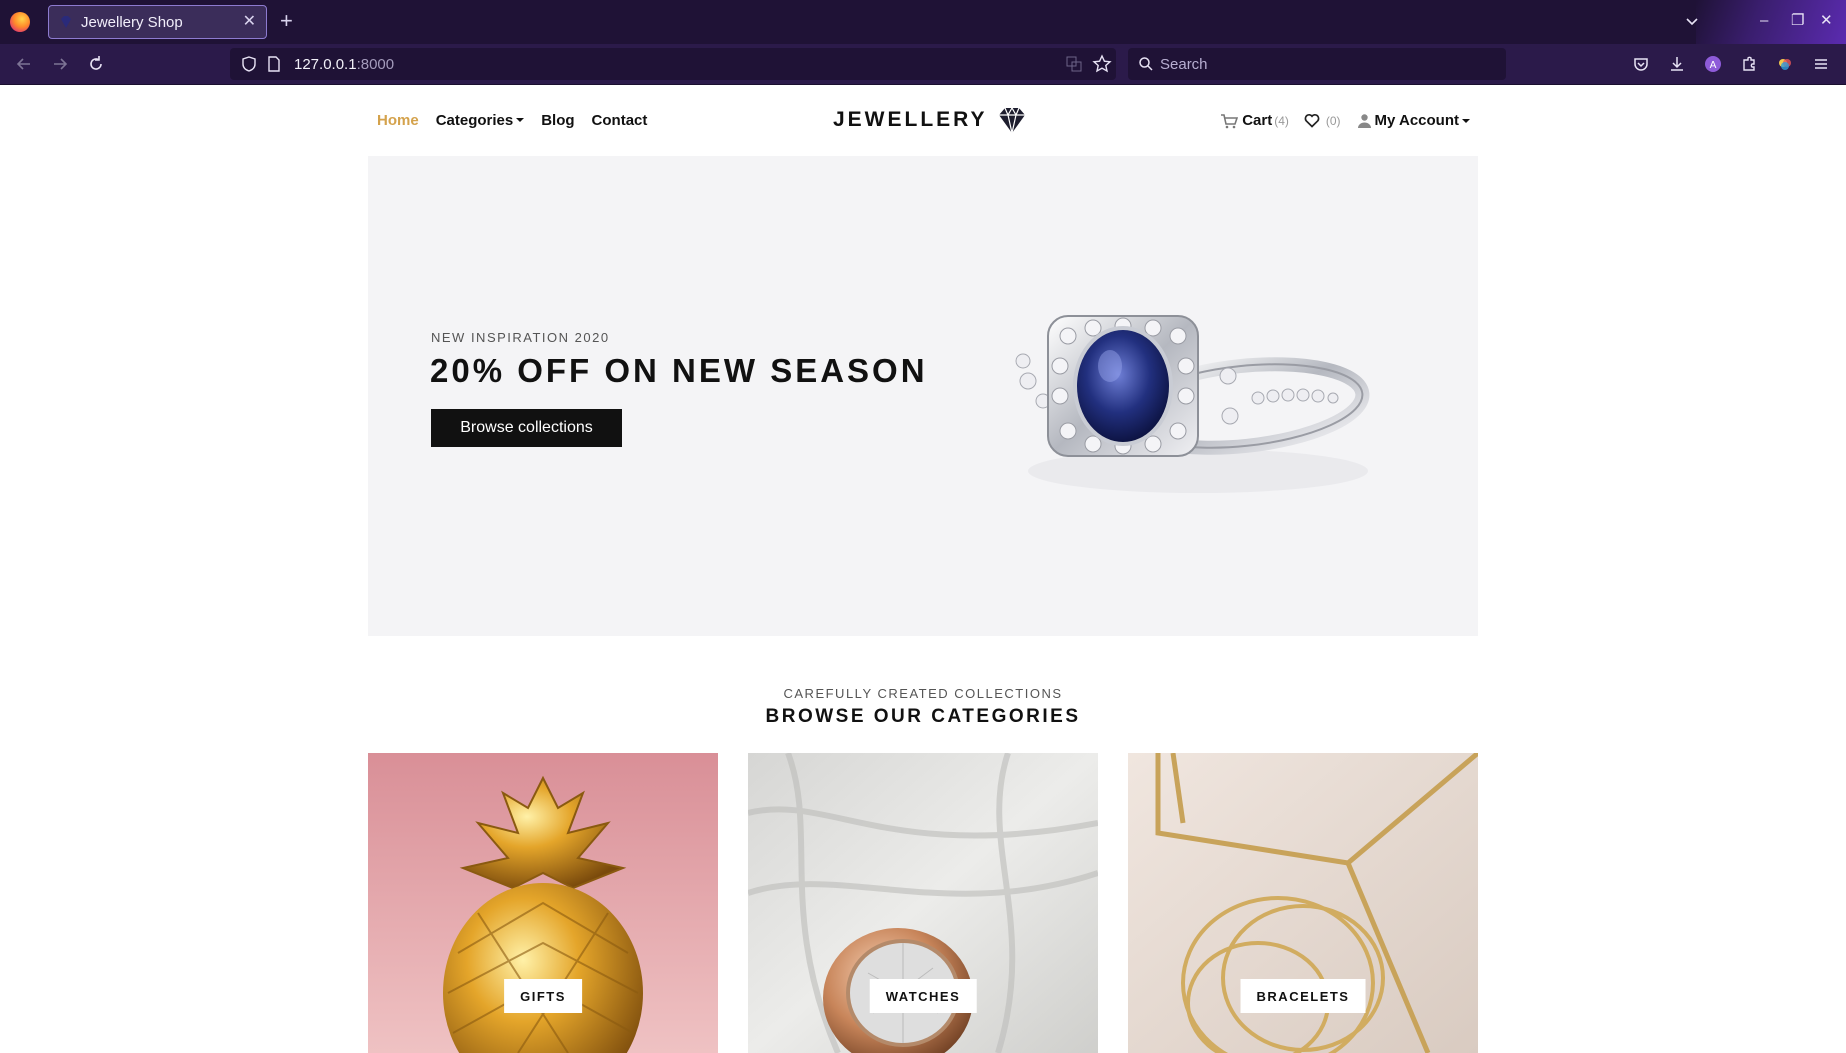  What do you see at coordinates (1074, 64) in the screenshot?
I see `translate-icon` at bounding box center [1074, 64].